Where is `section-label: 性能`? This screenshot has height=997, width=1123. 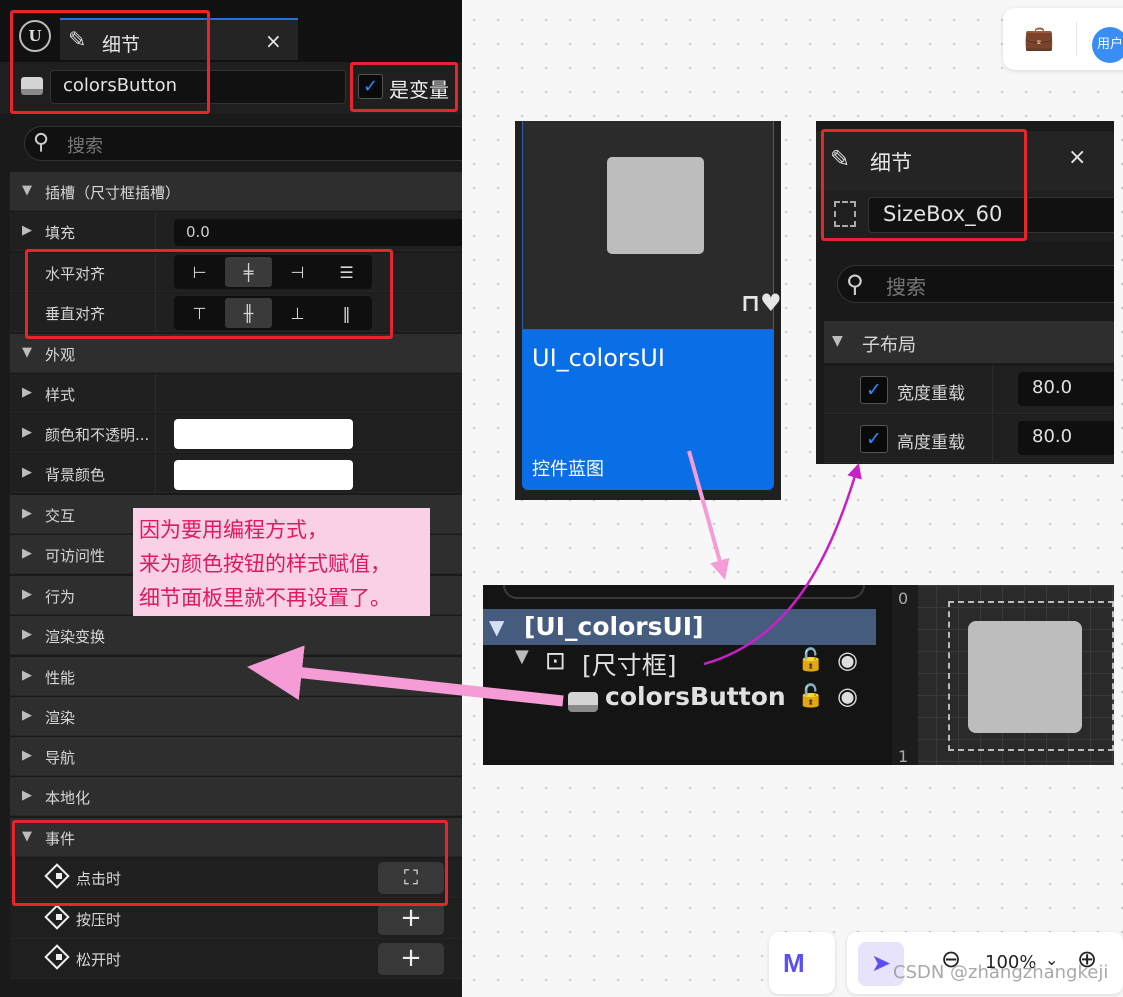
section-label: 性能 is located at coordinates (60, 678).